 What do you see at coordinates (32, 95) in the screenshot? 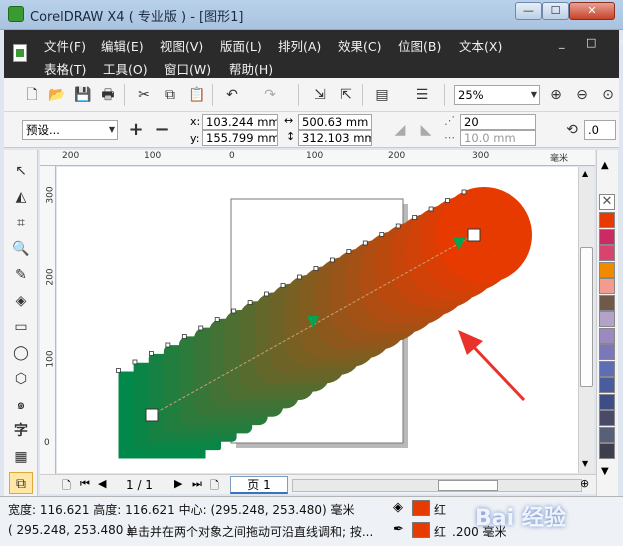
I see `new-icon: 🗋` at bounding box center [32, 95].